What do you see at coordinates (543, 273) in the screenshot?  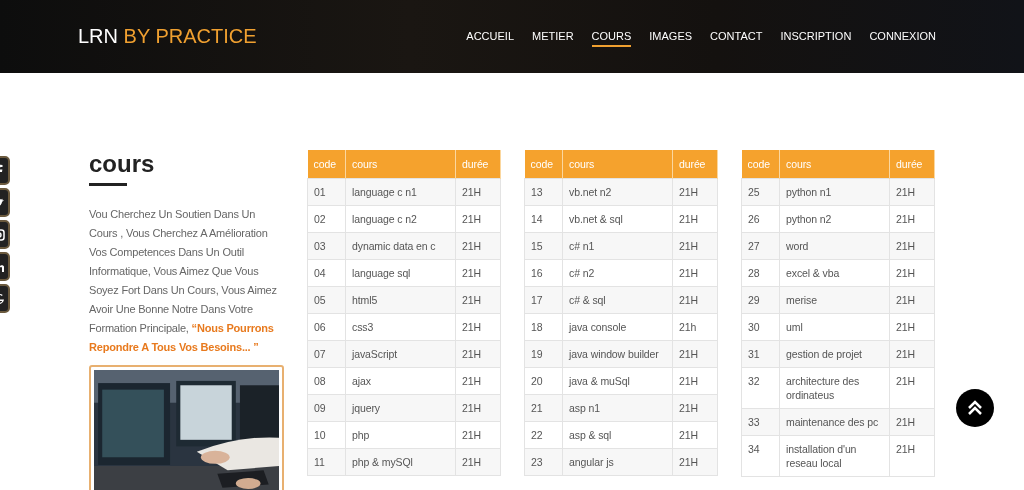 I see `table-cell: 16` at bounding box center [543, 273].